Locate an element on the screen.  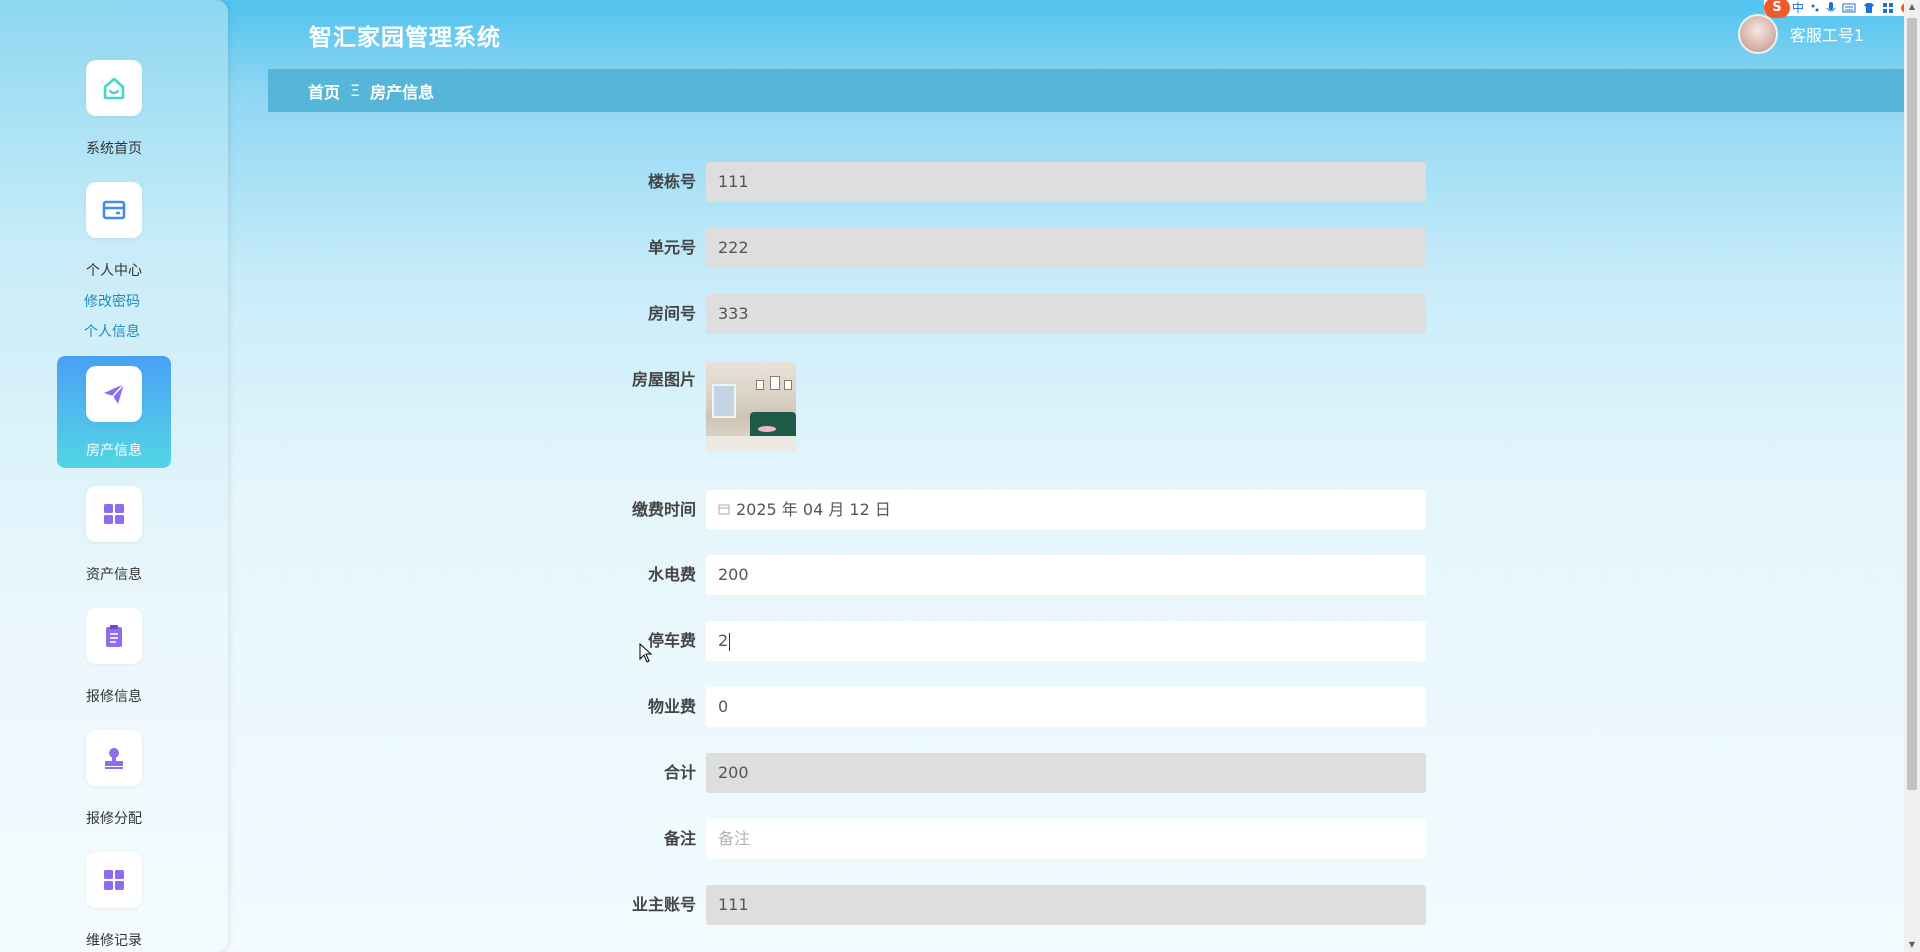
sidebar-item-property: 房产信息 is located at coordinates (114, 412).